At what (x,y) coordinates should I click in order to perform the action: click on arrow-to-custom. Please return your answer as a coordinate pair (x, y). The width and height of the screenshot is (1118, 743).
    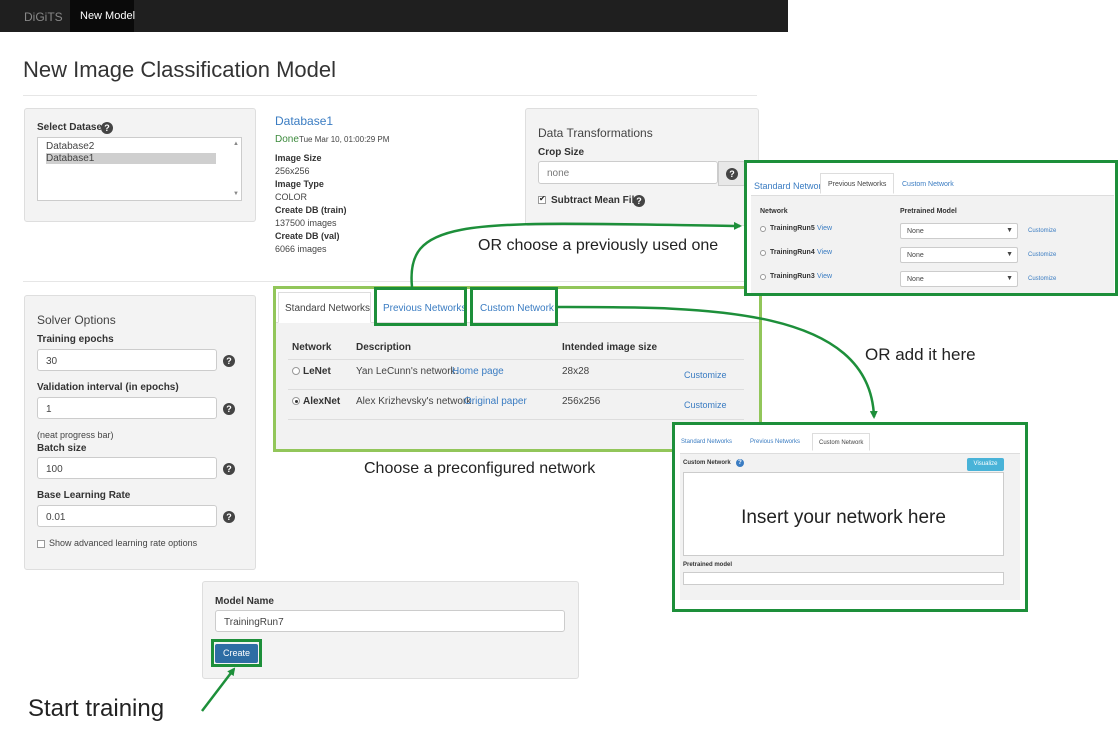
    Looking at the image, I should click on (717, 362).